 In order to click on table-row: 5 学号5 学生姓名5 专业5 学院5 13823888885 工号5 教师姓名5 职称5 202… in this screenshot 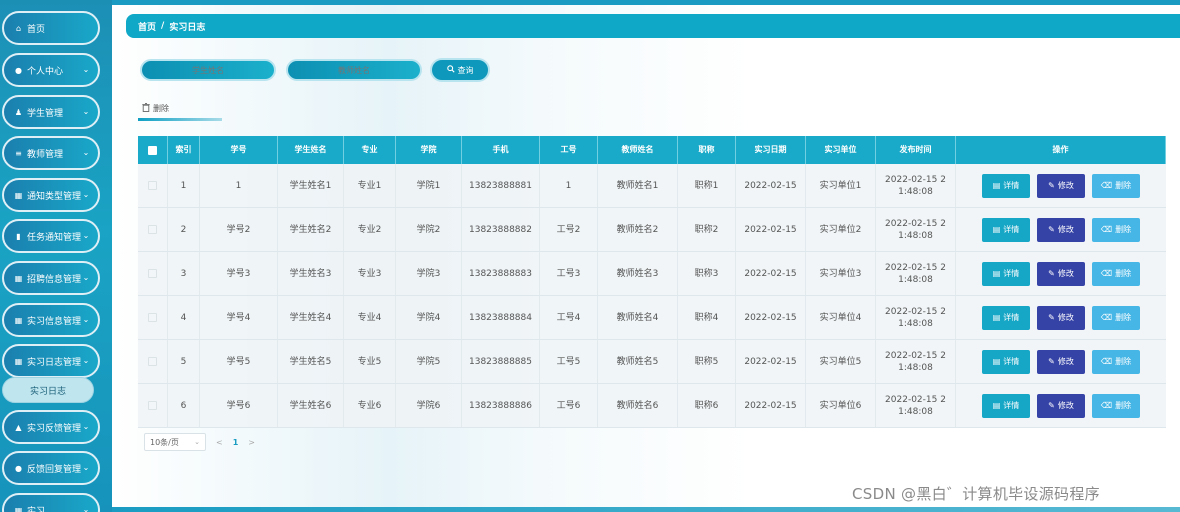, I will do `click(652, 362)`.